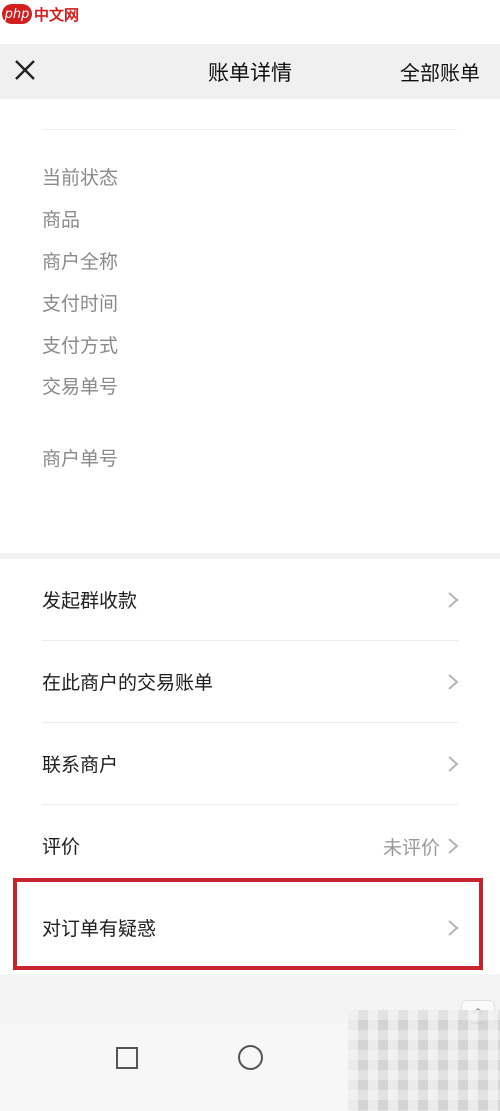  Describe the element at coordinates (99, 929) in the screenshot. I see `menu-item-label: 对订单有疑惑` at that location.